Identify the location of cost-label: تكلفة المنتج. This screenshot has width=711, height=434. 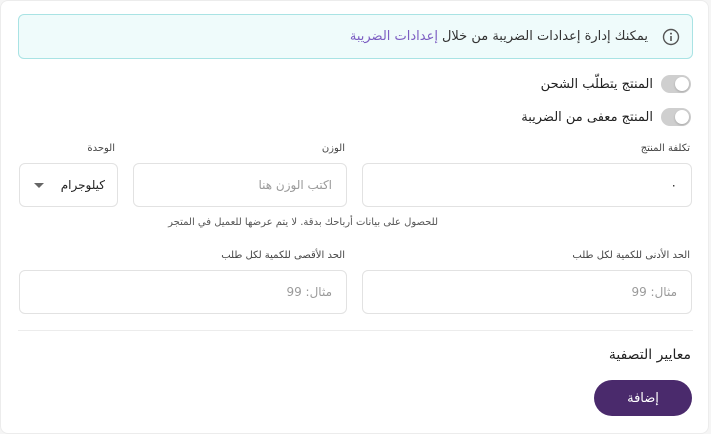
(665, 148).